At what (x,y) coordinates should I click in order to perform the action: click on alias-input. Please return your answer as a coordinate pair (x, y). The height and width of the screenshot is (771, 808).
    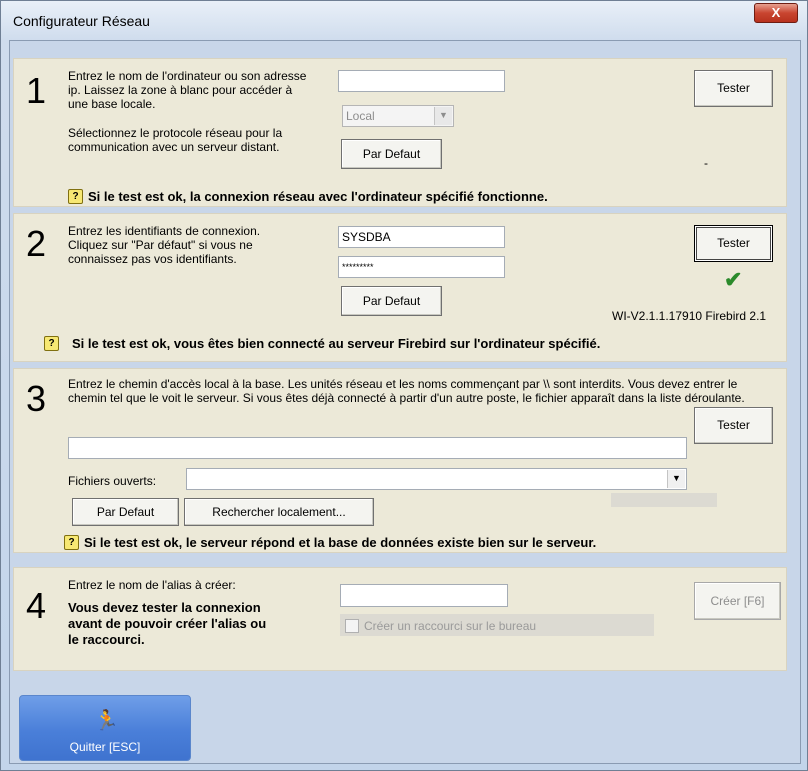
    Looking at the image, I should click on (424, 595).